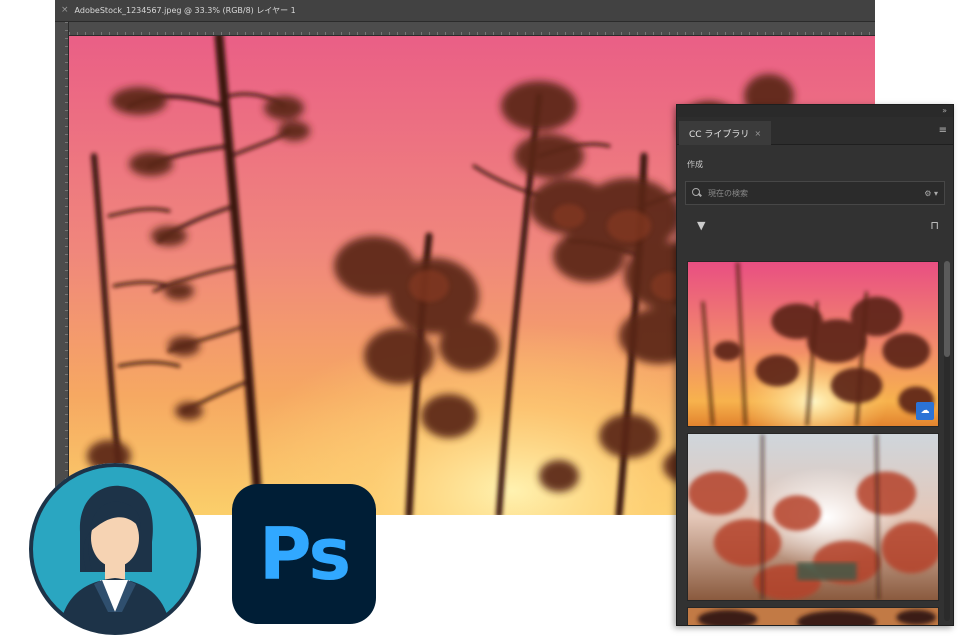  I want to click on tab-cc-libraries: CC ライブラリ ×, so click(725, 133).